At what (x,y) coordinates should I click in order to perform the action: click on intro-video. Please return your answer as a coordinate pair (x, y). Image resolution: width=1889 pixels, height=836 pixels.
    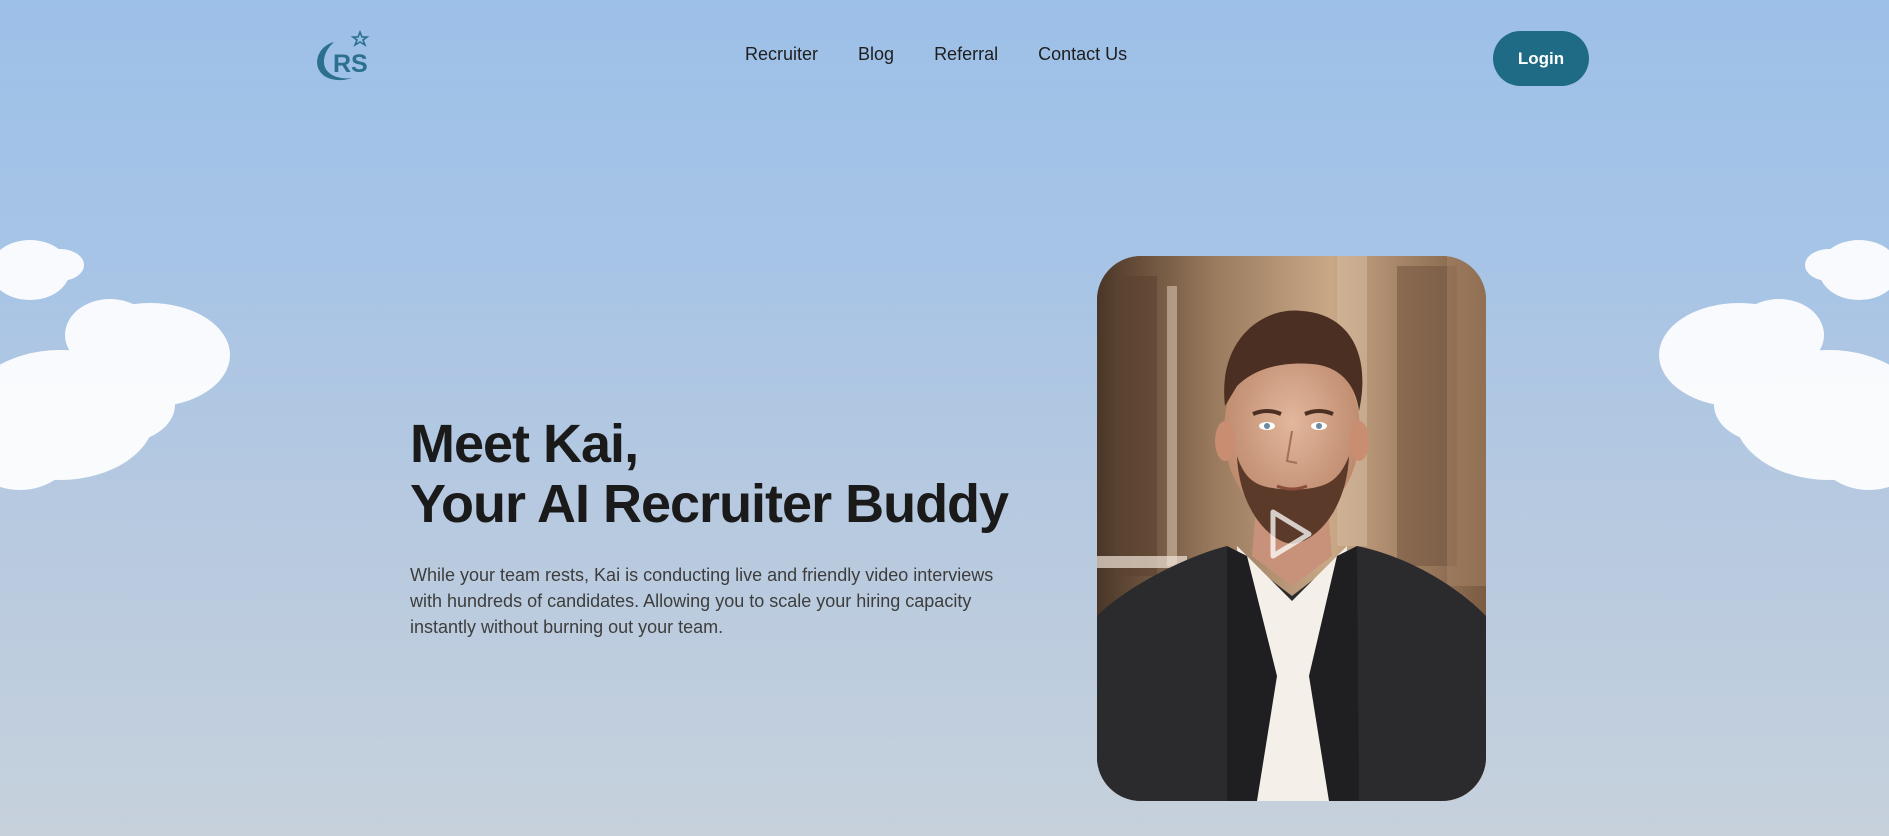
    Looking at the image, I should click on (1291, 528).